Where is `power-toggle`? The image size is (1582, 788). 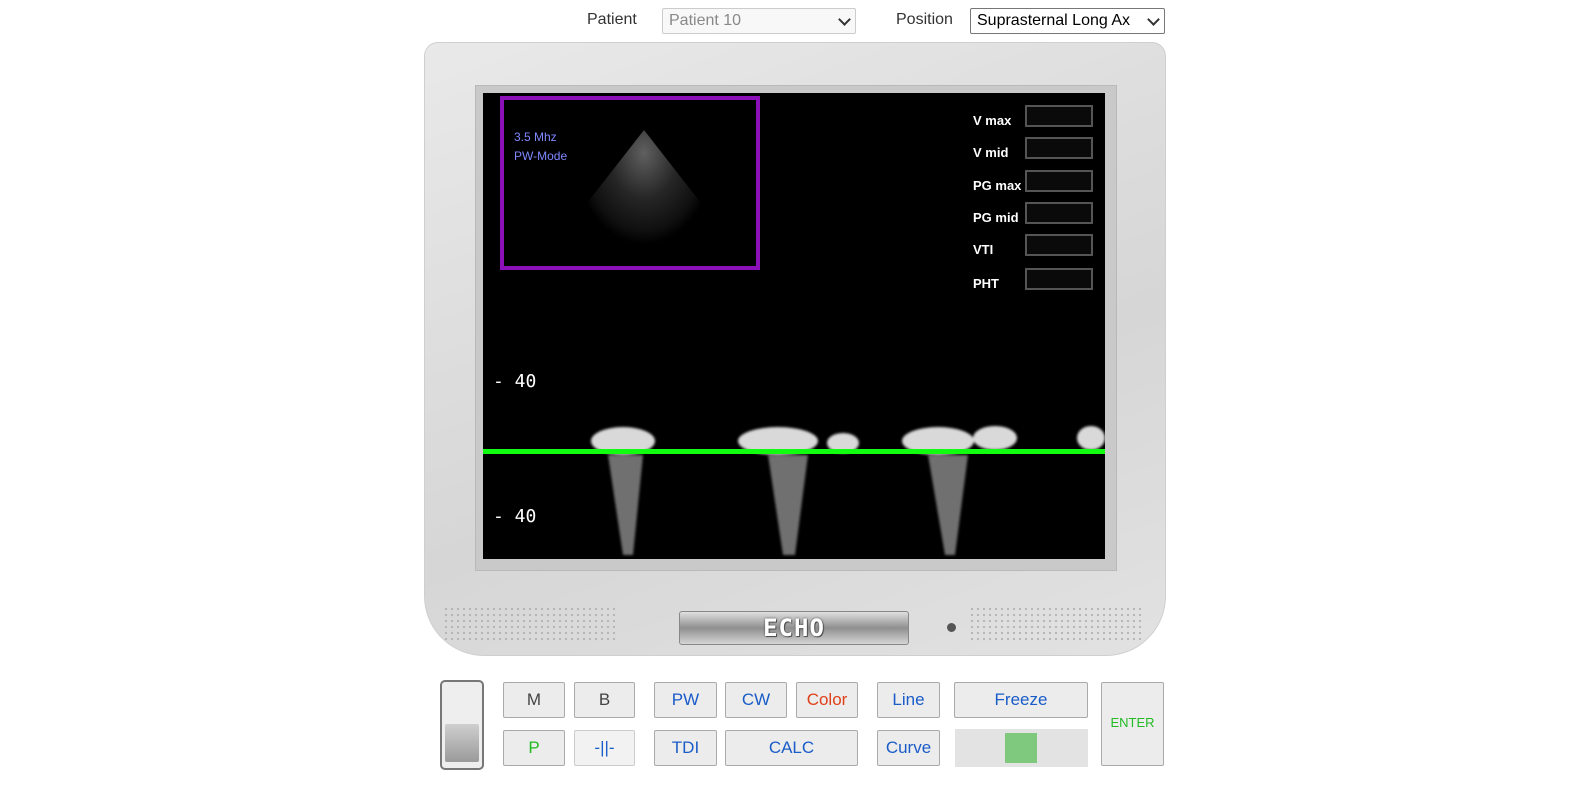 power-toggle is located at coordinates (462, 725).